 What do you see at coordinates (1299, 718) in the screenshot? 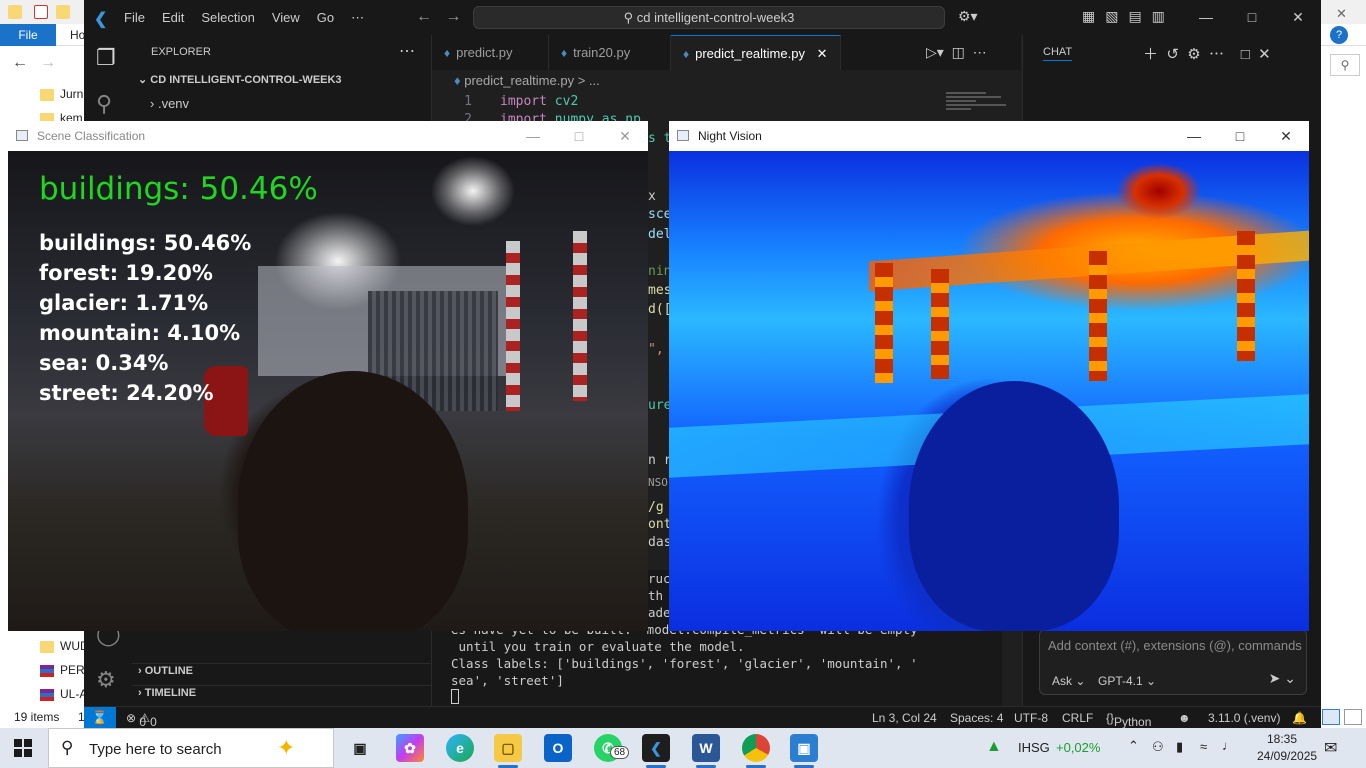
I see `notifications-icon: 🔔` at bounding box center [1299, 718].